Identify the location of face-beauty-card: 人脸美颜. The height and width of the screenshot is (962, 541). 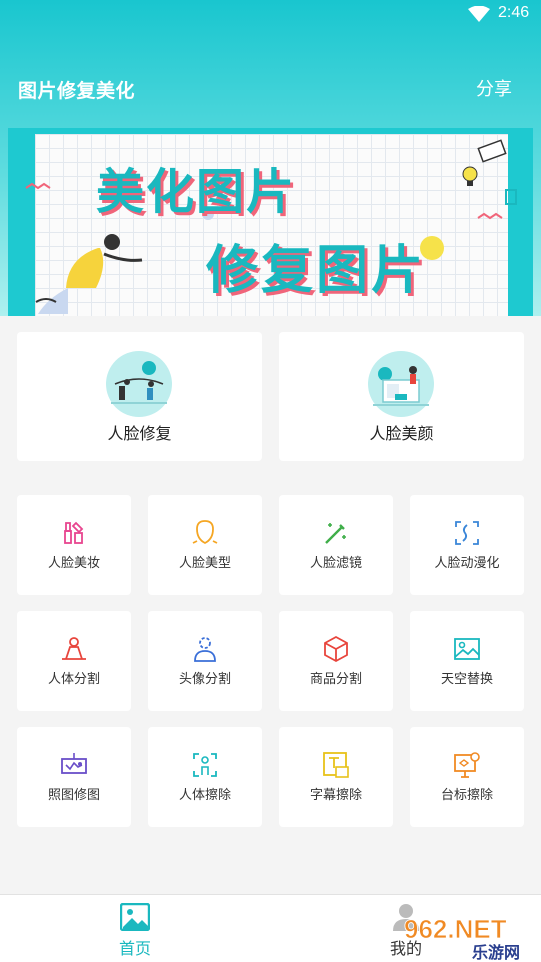
(401, 396).